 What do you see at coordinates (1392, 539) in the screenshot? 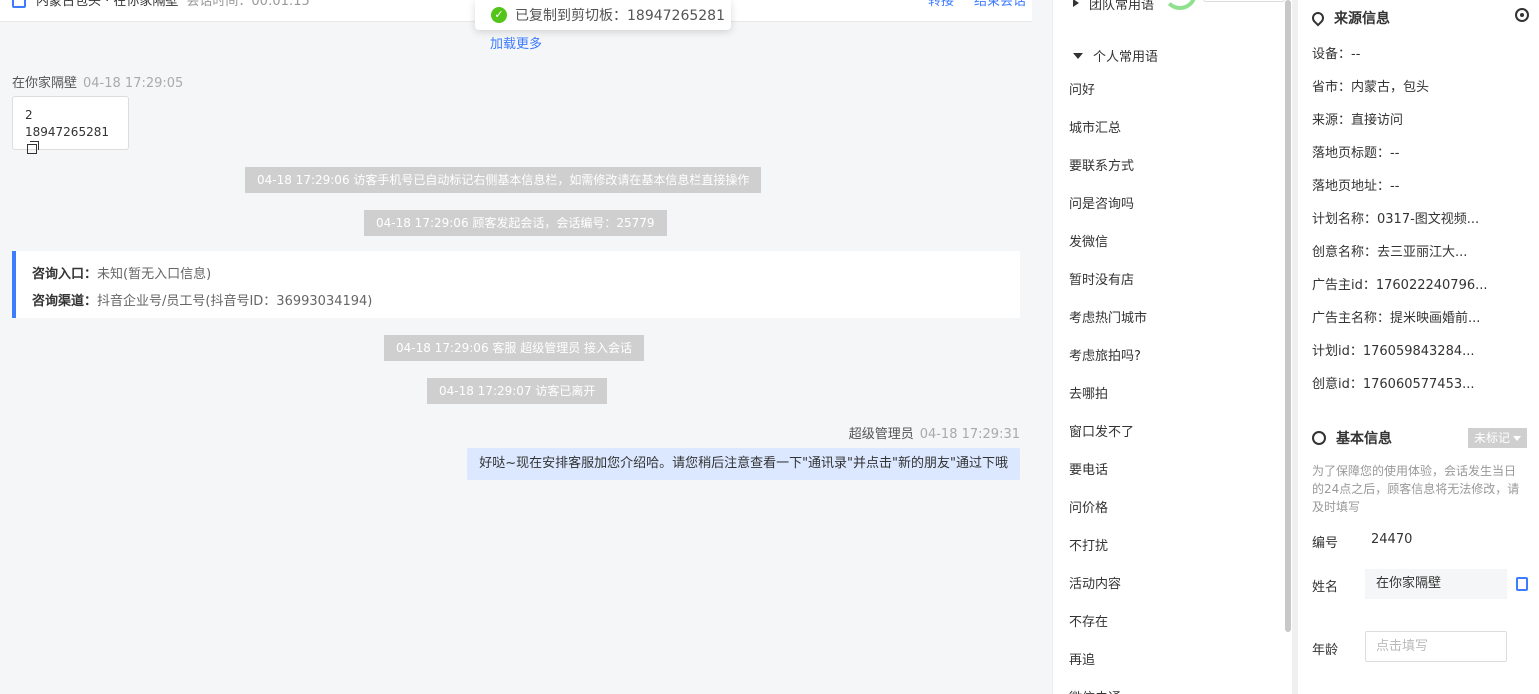
I see `id-value: 24470` at bounding box center [1392, 539].